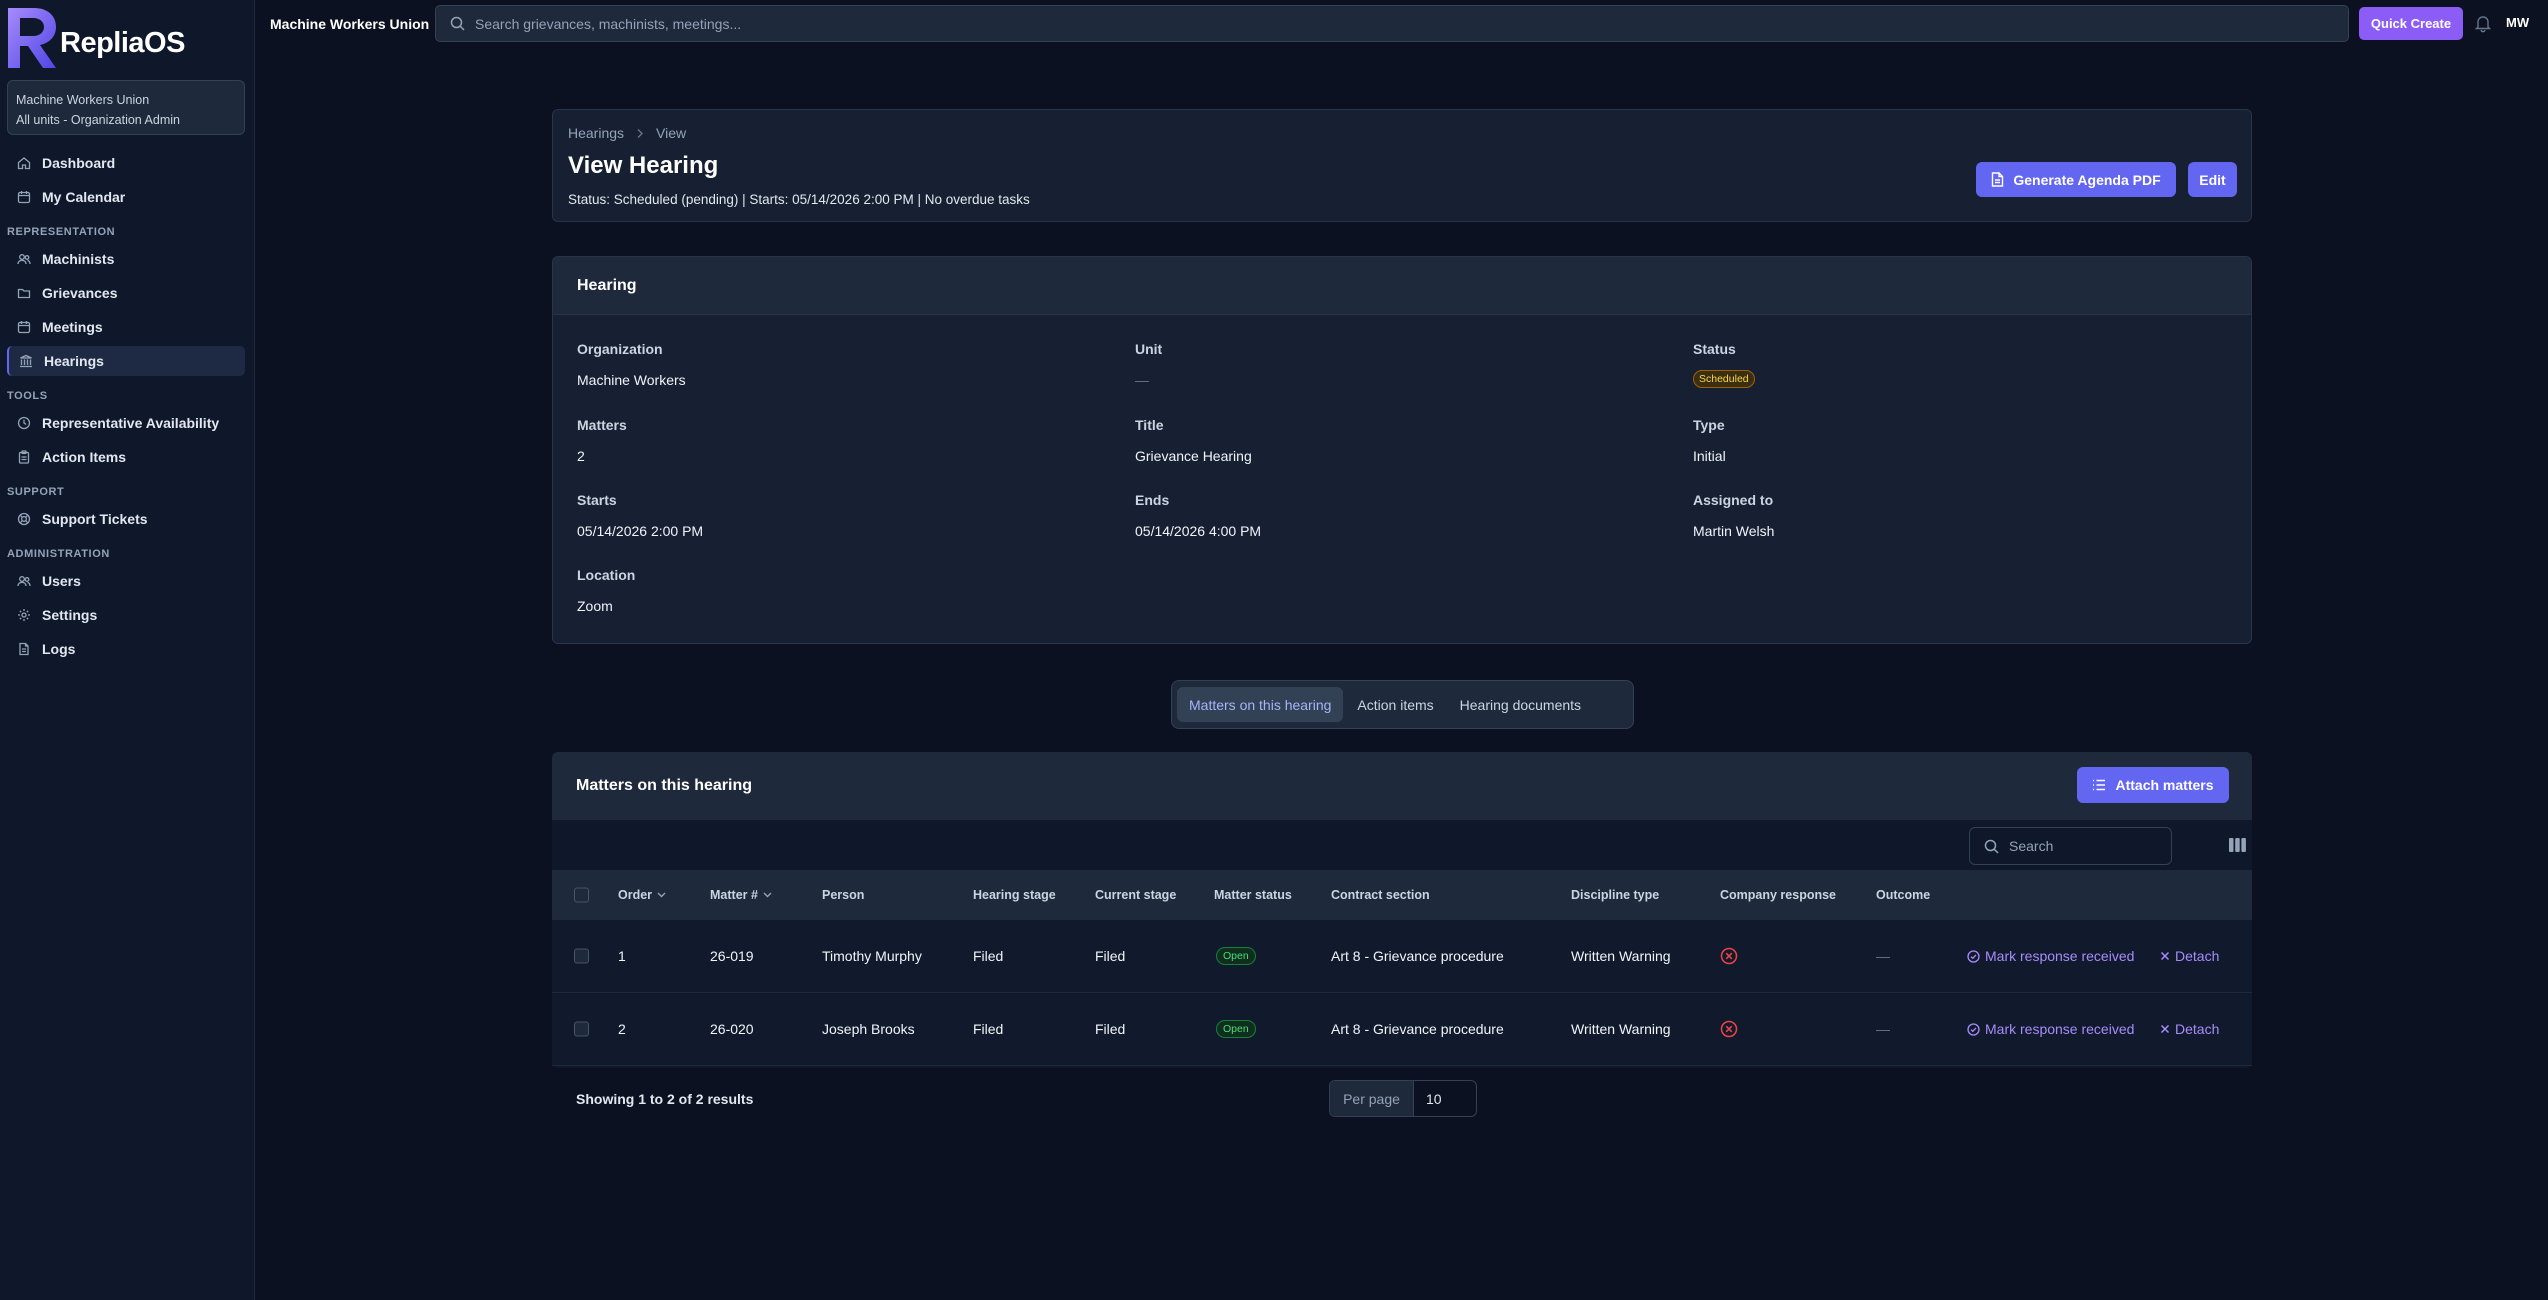  I want to click on sidebar-item-hearings: Hearings, so click(126, 361).